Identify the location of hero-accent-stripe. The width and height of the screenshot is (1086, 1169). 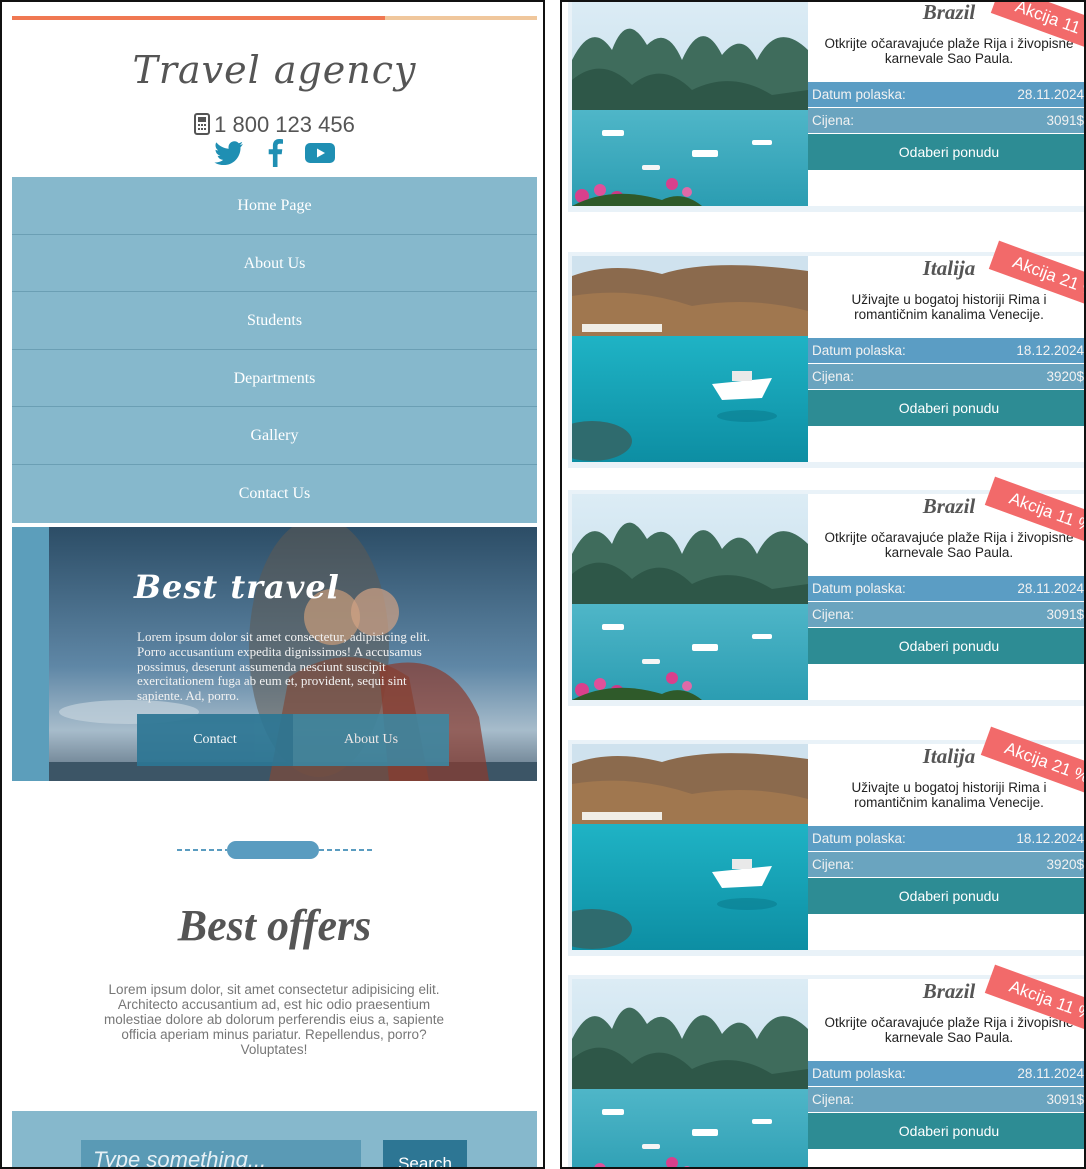
(30, 654).